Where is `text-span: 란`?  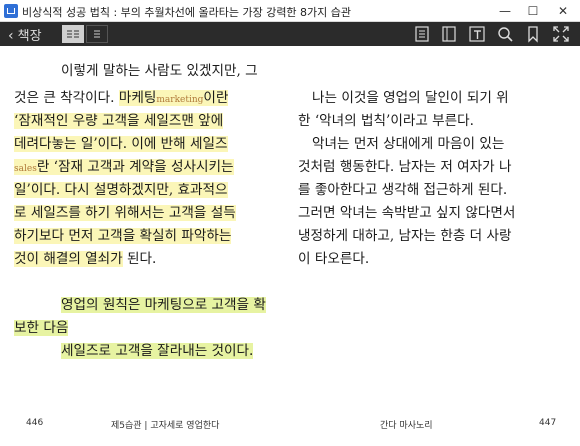 text-span: 란 is located at coordinates (43, 167).